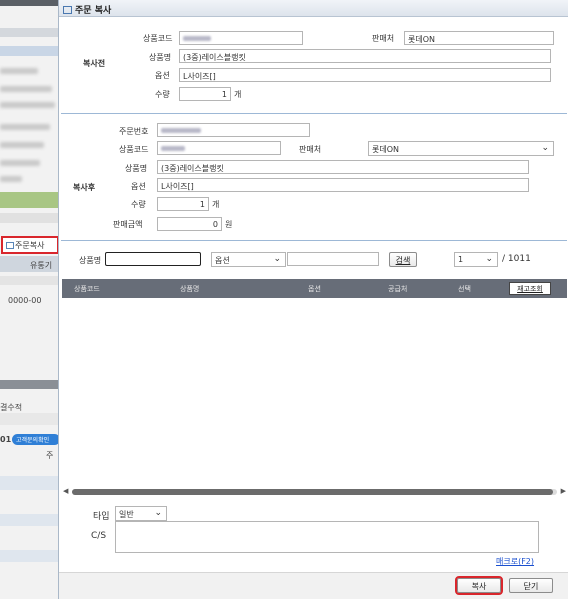 This screenshot has height=599, width=568. What do you see at coordinates (138, 186) in the screenshot?
I see `after-option-label: 옵션` at bounding box center [138, 186].